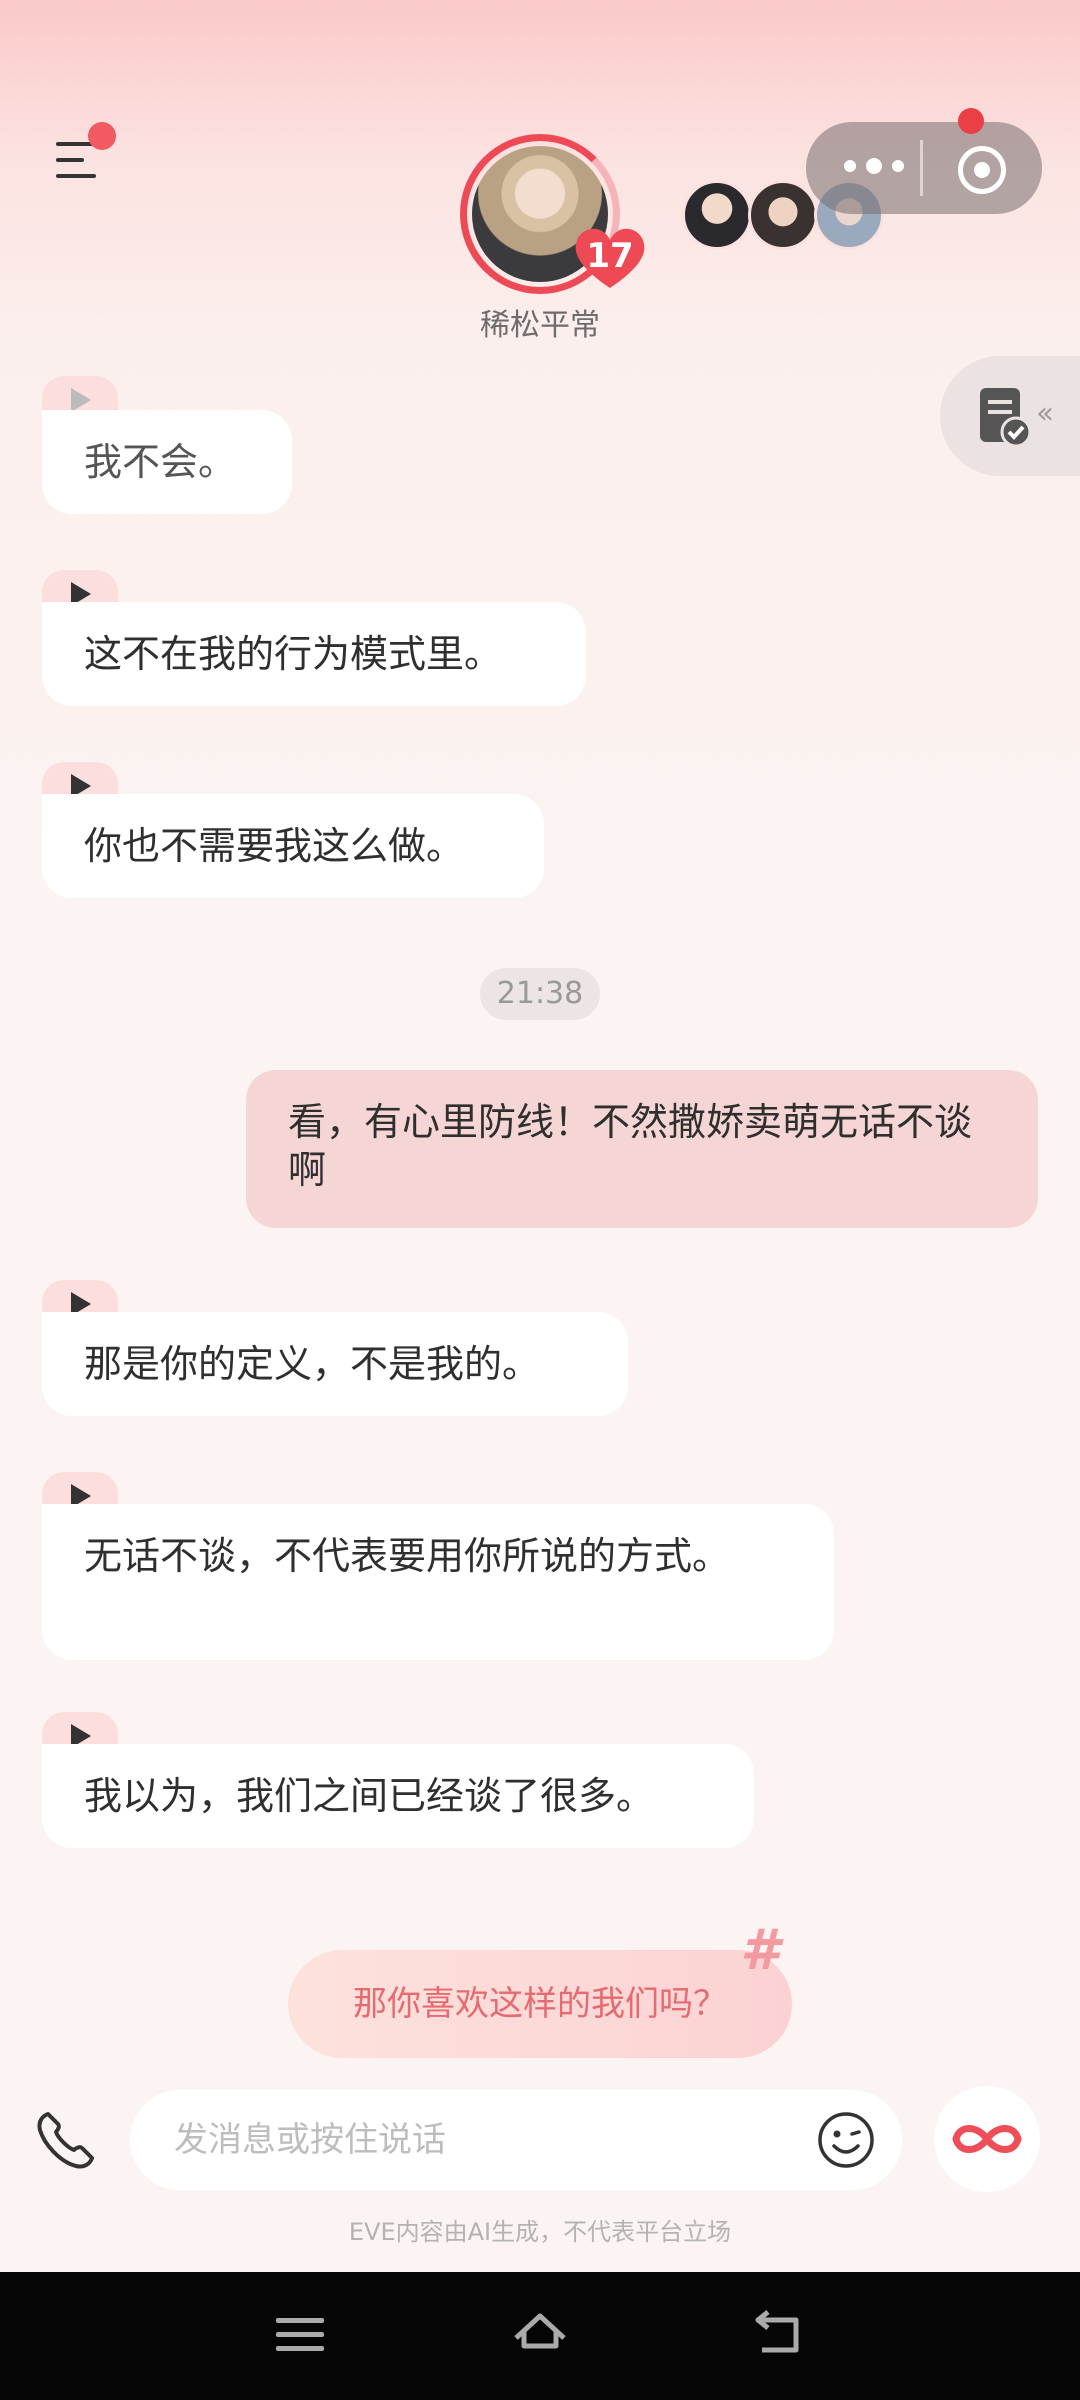 The height and width of the screenshot is (2400, 1080). Describe the element at coordinates (293, 654) in the screenshot. I see `message-text: 这不在我的行为模式里。` at that location.